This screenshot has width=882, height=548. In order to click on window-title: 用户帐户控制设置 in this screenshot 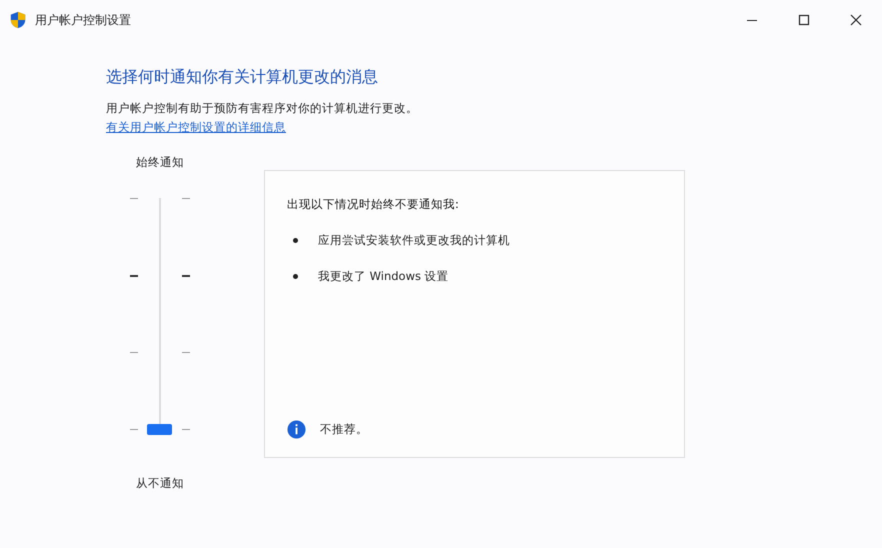, I will do `click(83, 20)`.